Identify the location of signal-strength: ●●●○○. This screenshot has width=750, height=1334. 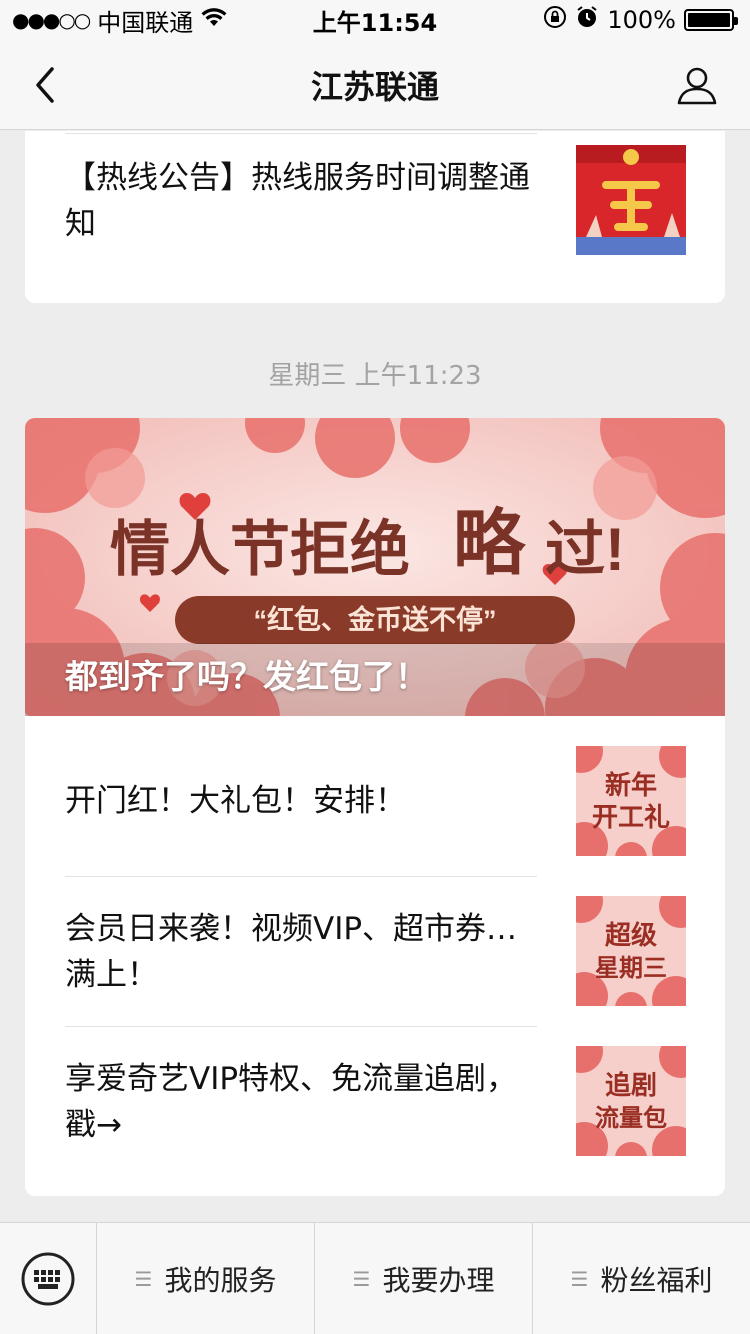
(51, 20).